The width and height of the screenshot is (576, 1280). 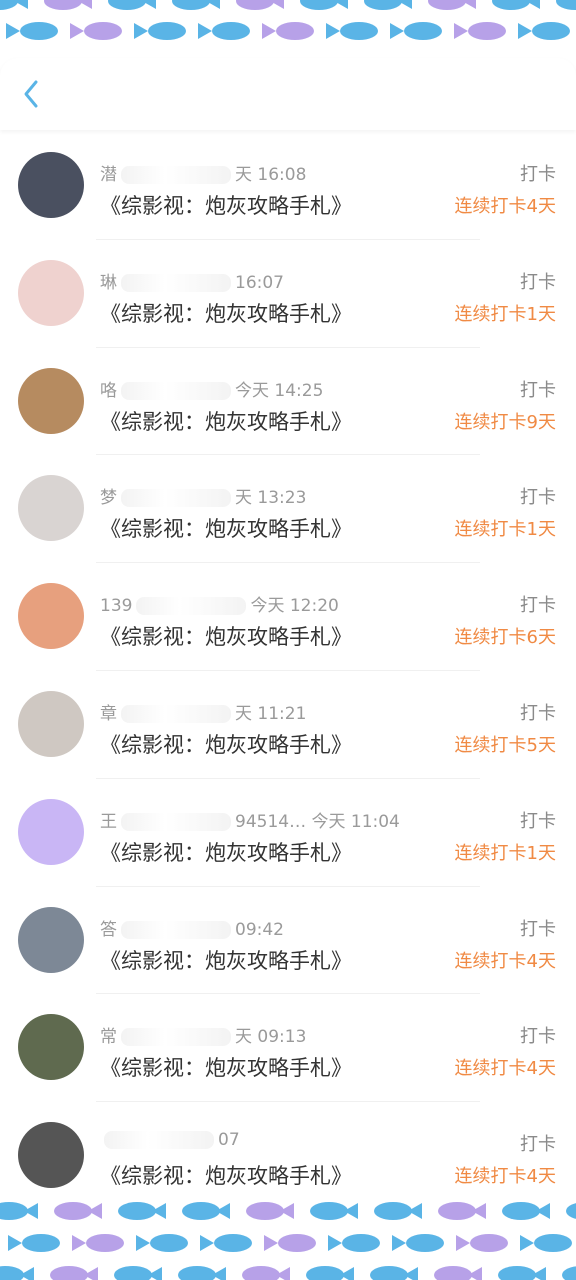 I want to click on user-meta: 答 09:42, so click(x=192, y=927).